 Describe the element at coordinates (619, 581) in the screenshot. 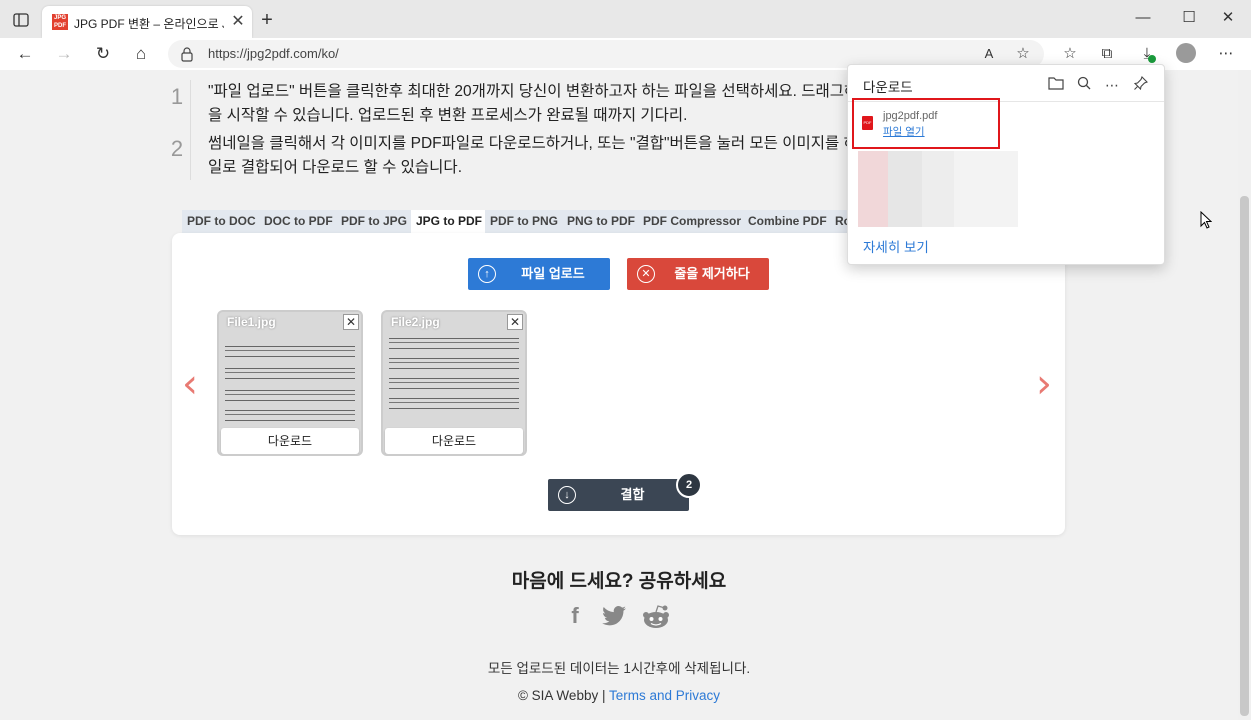

I see `share-heading: 마음에 드세요? 공유하세요` at that location.